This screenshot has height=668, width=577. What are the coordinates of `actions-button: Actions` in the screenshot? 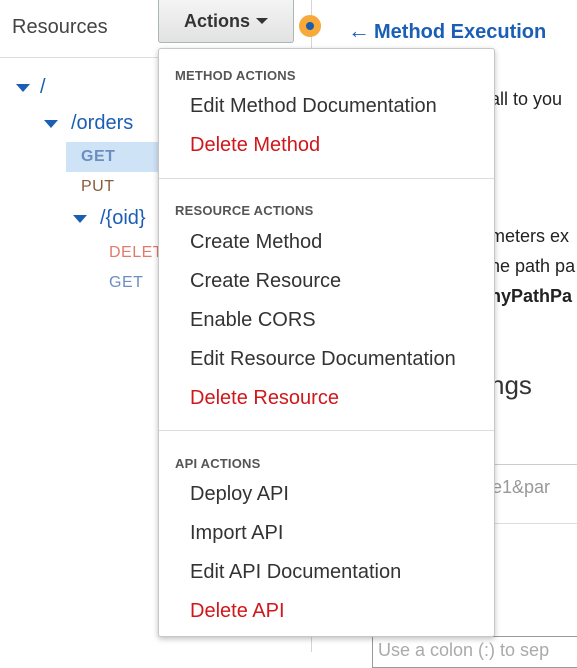 It's located at (226, 21).